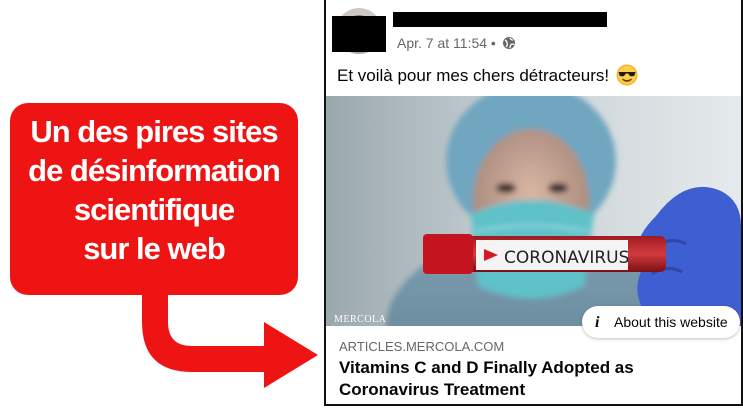 This screenshot has width=743, height=408. I want to click on callout-arrow-icon, so click(230, 340).